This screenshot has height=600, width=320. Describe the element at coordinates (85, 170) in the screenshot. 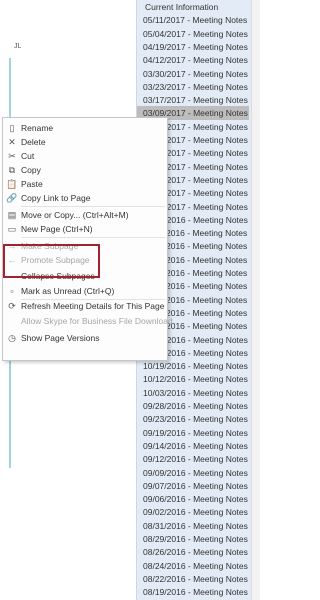

I see `menu-item-copy: ⧉ Copy` at that location.